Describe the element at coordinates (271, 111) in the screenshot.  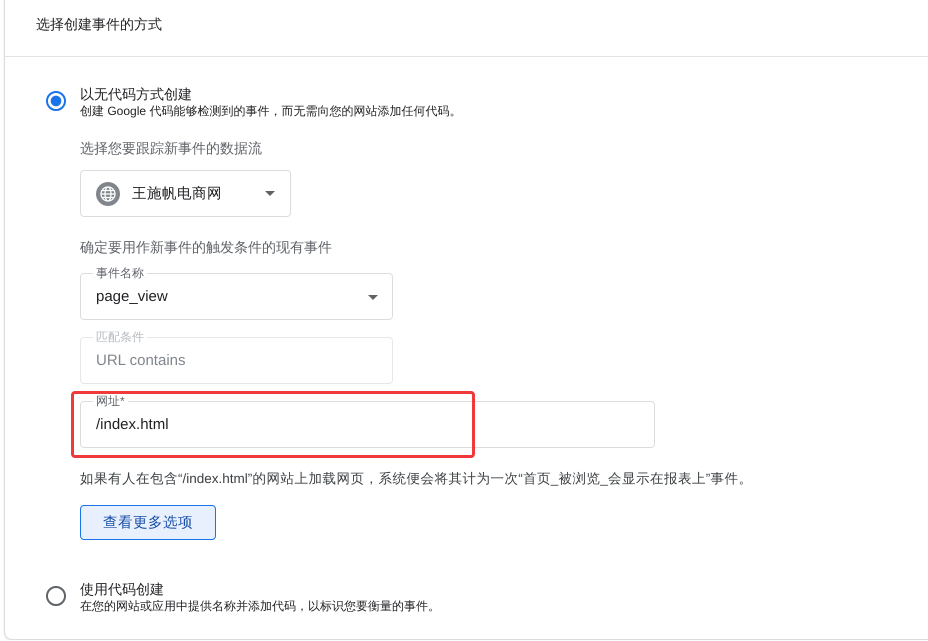
I see `option-description: 创建 Google 代码能够检测到的事件，而无需向您的网站添加任何代码。` at that location.